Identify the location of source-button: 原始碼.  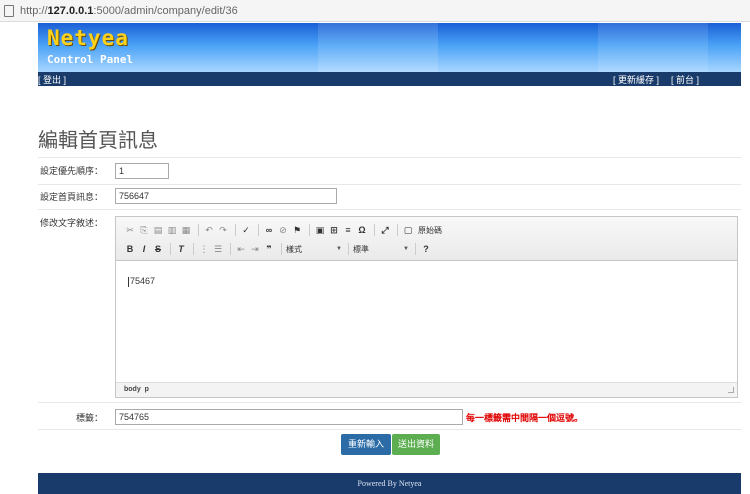
(430, 230).